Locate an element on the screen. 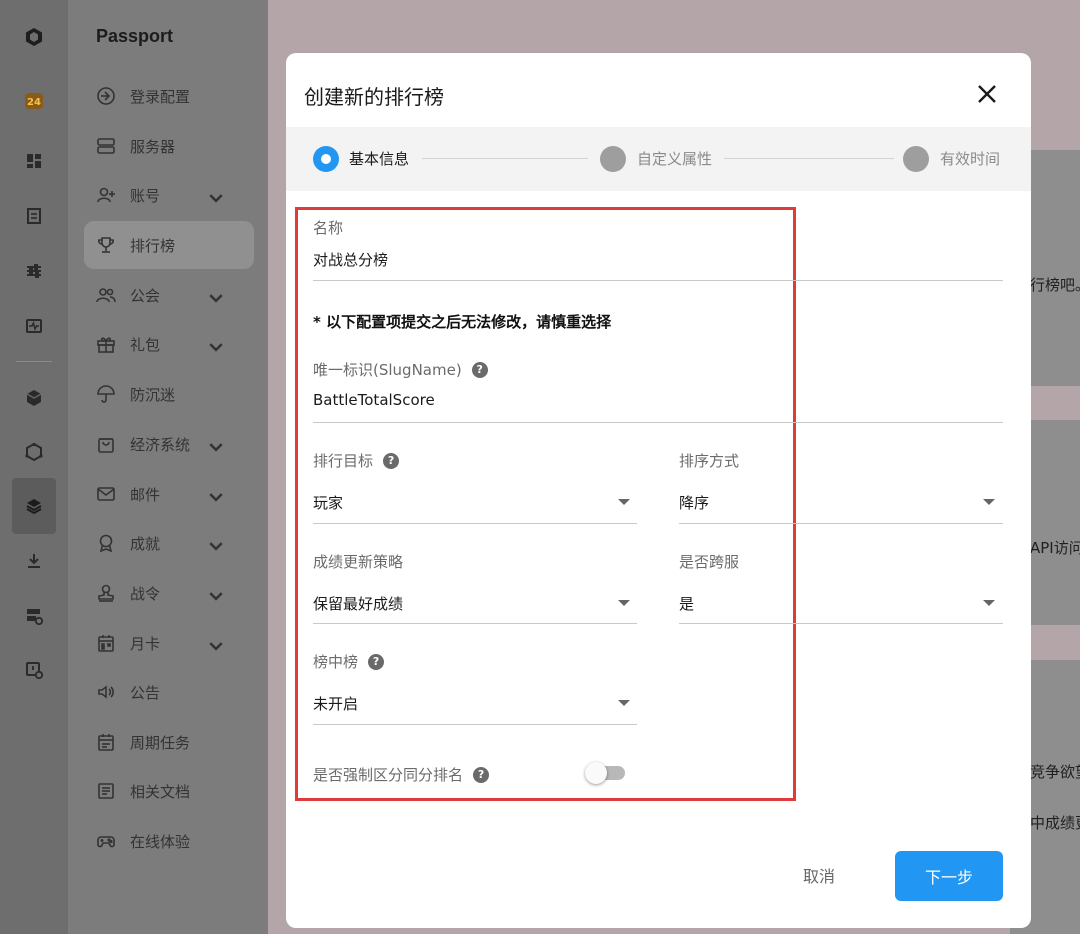  gift-icon is located at coordinates (106, 345).